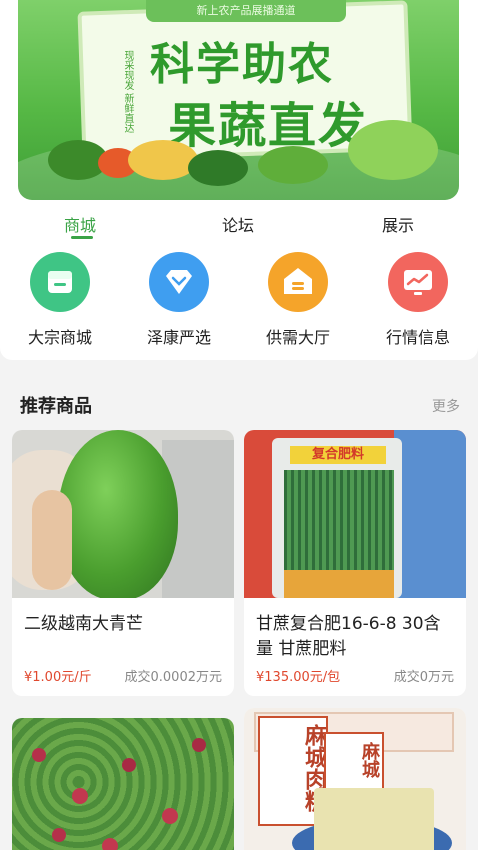  I want to click on category-bulk-mall: 大宗商城, so click(60, 300).